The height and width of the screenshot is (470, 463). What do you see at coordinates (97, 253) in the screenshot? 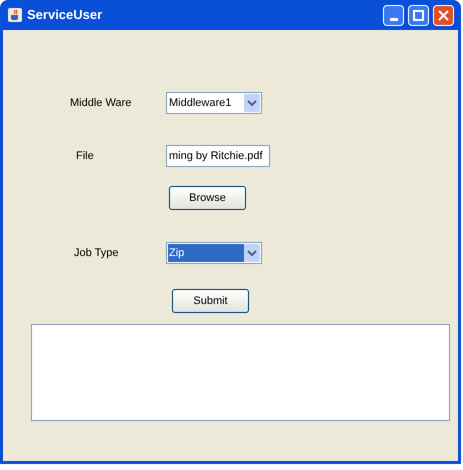
I see `field-label: Job Type` at bounding box center [97, 253].